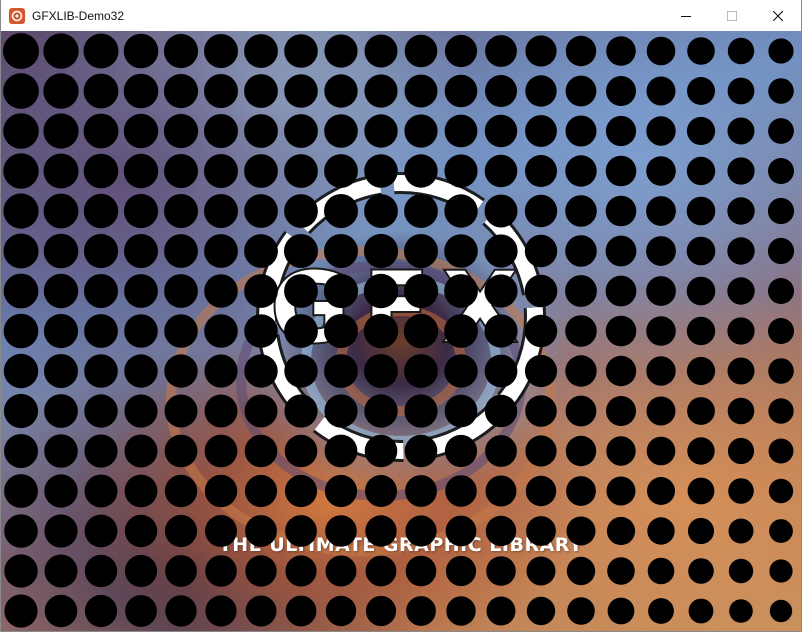 This screenshot has width=802, height=632. I want to click on minimize-button, so click(686, 15).